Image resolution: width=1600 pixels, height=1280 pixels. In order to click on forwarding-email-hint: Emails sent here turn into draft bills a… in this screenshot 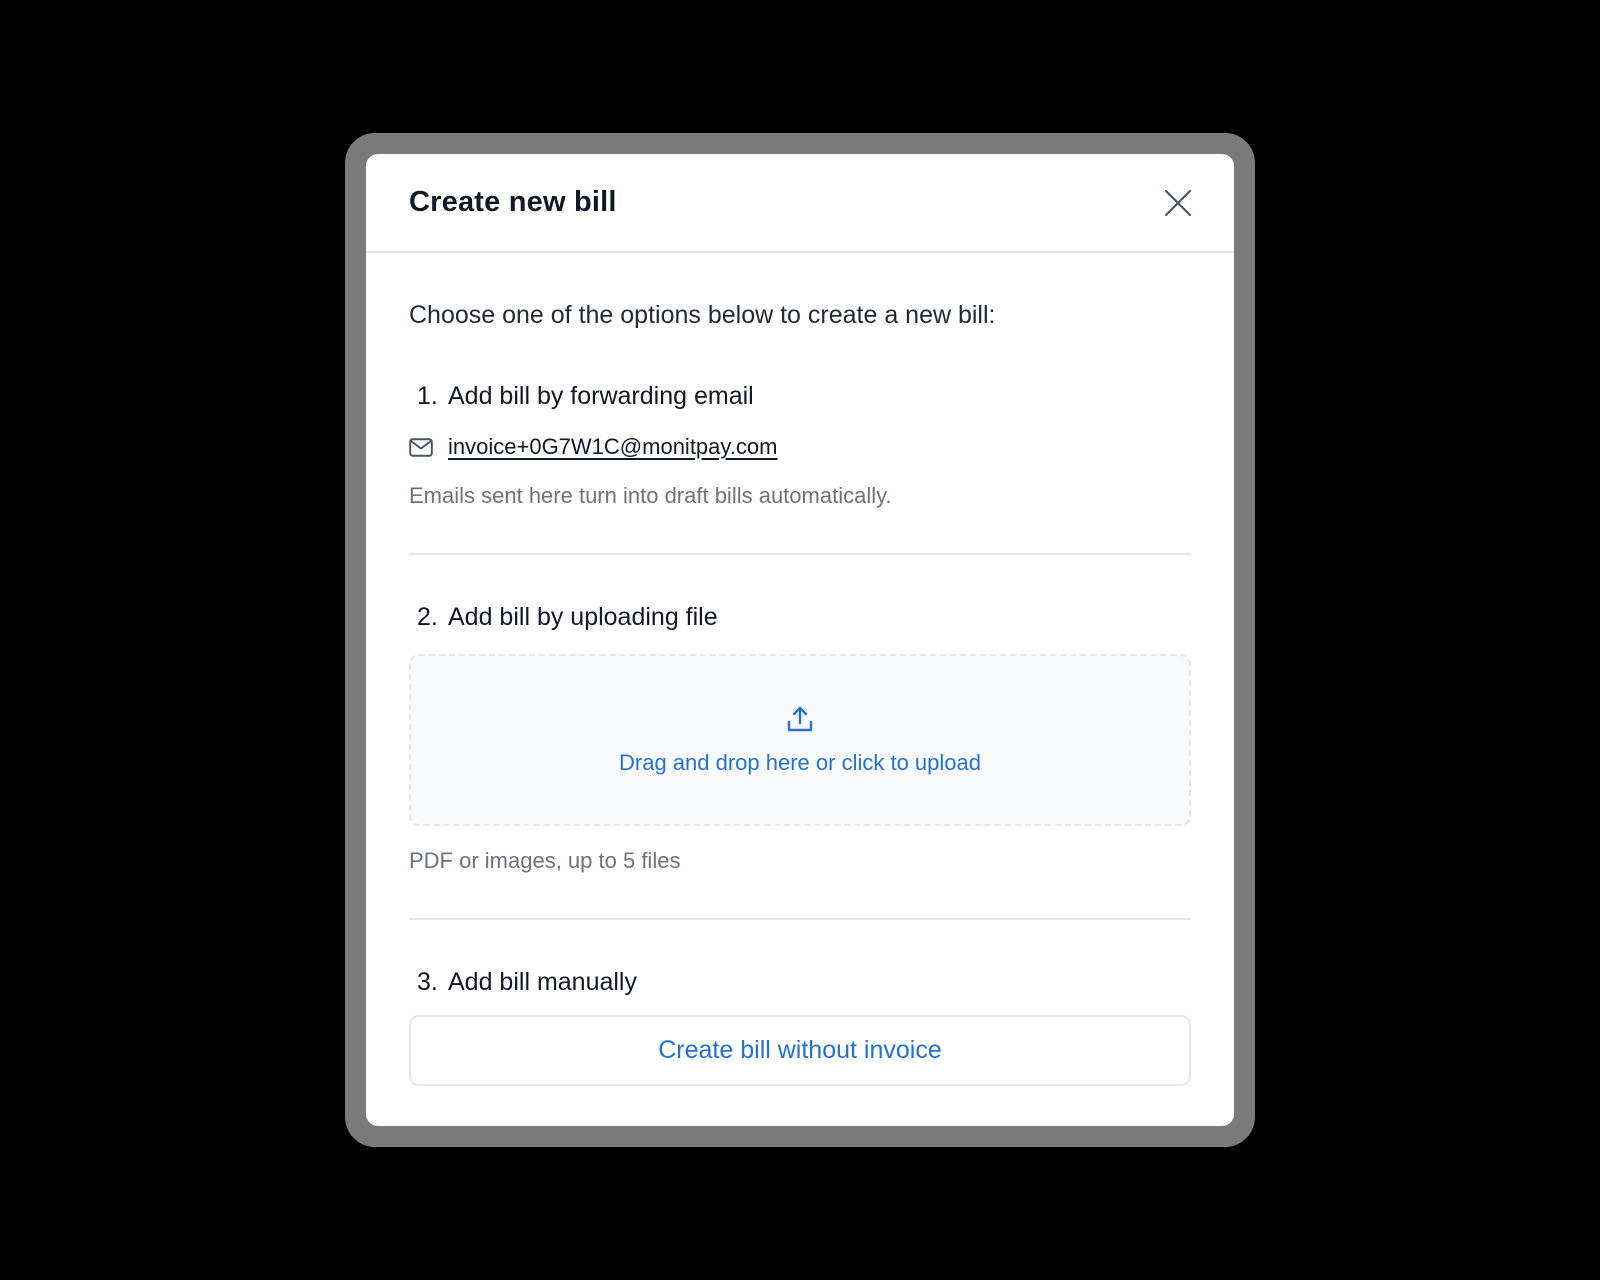, I will do `click(650, 495)`.